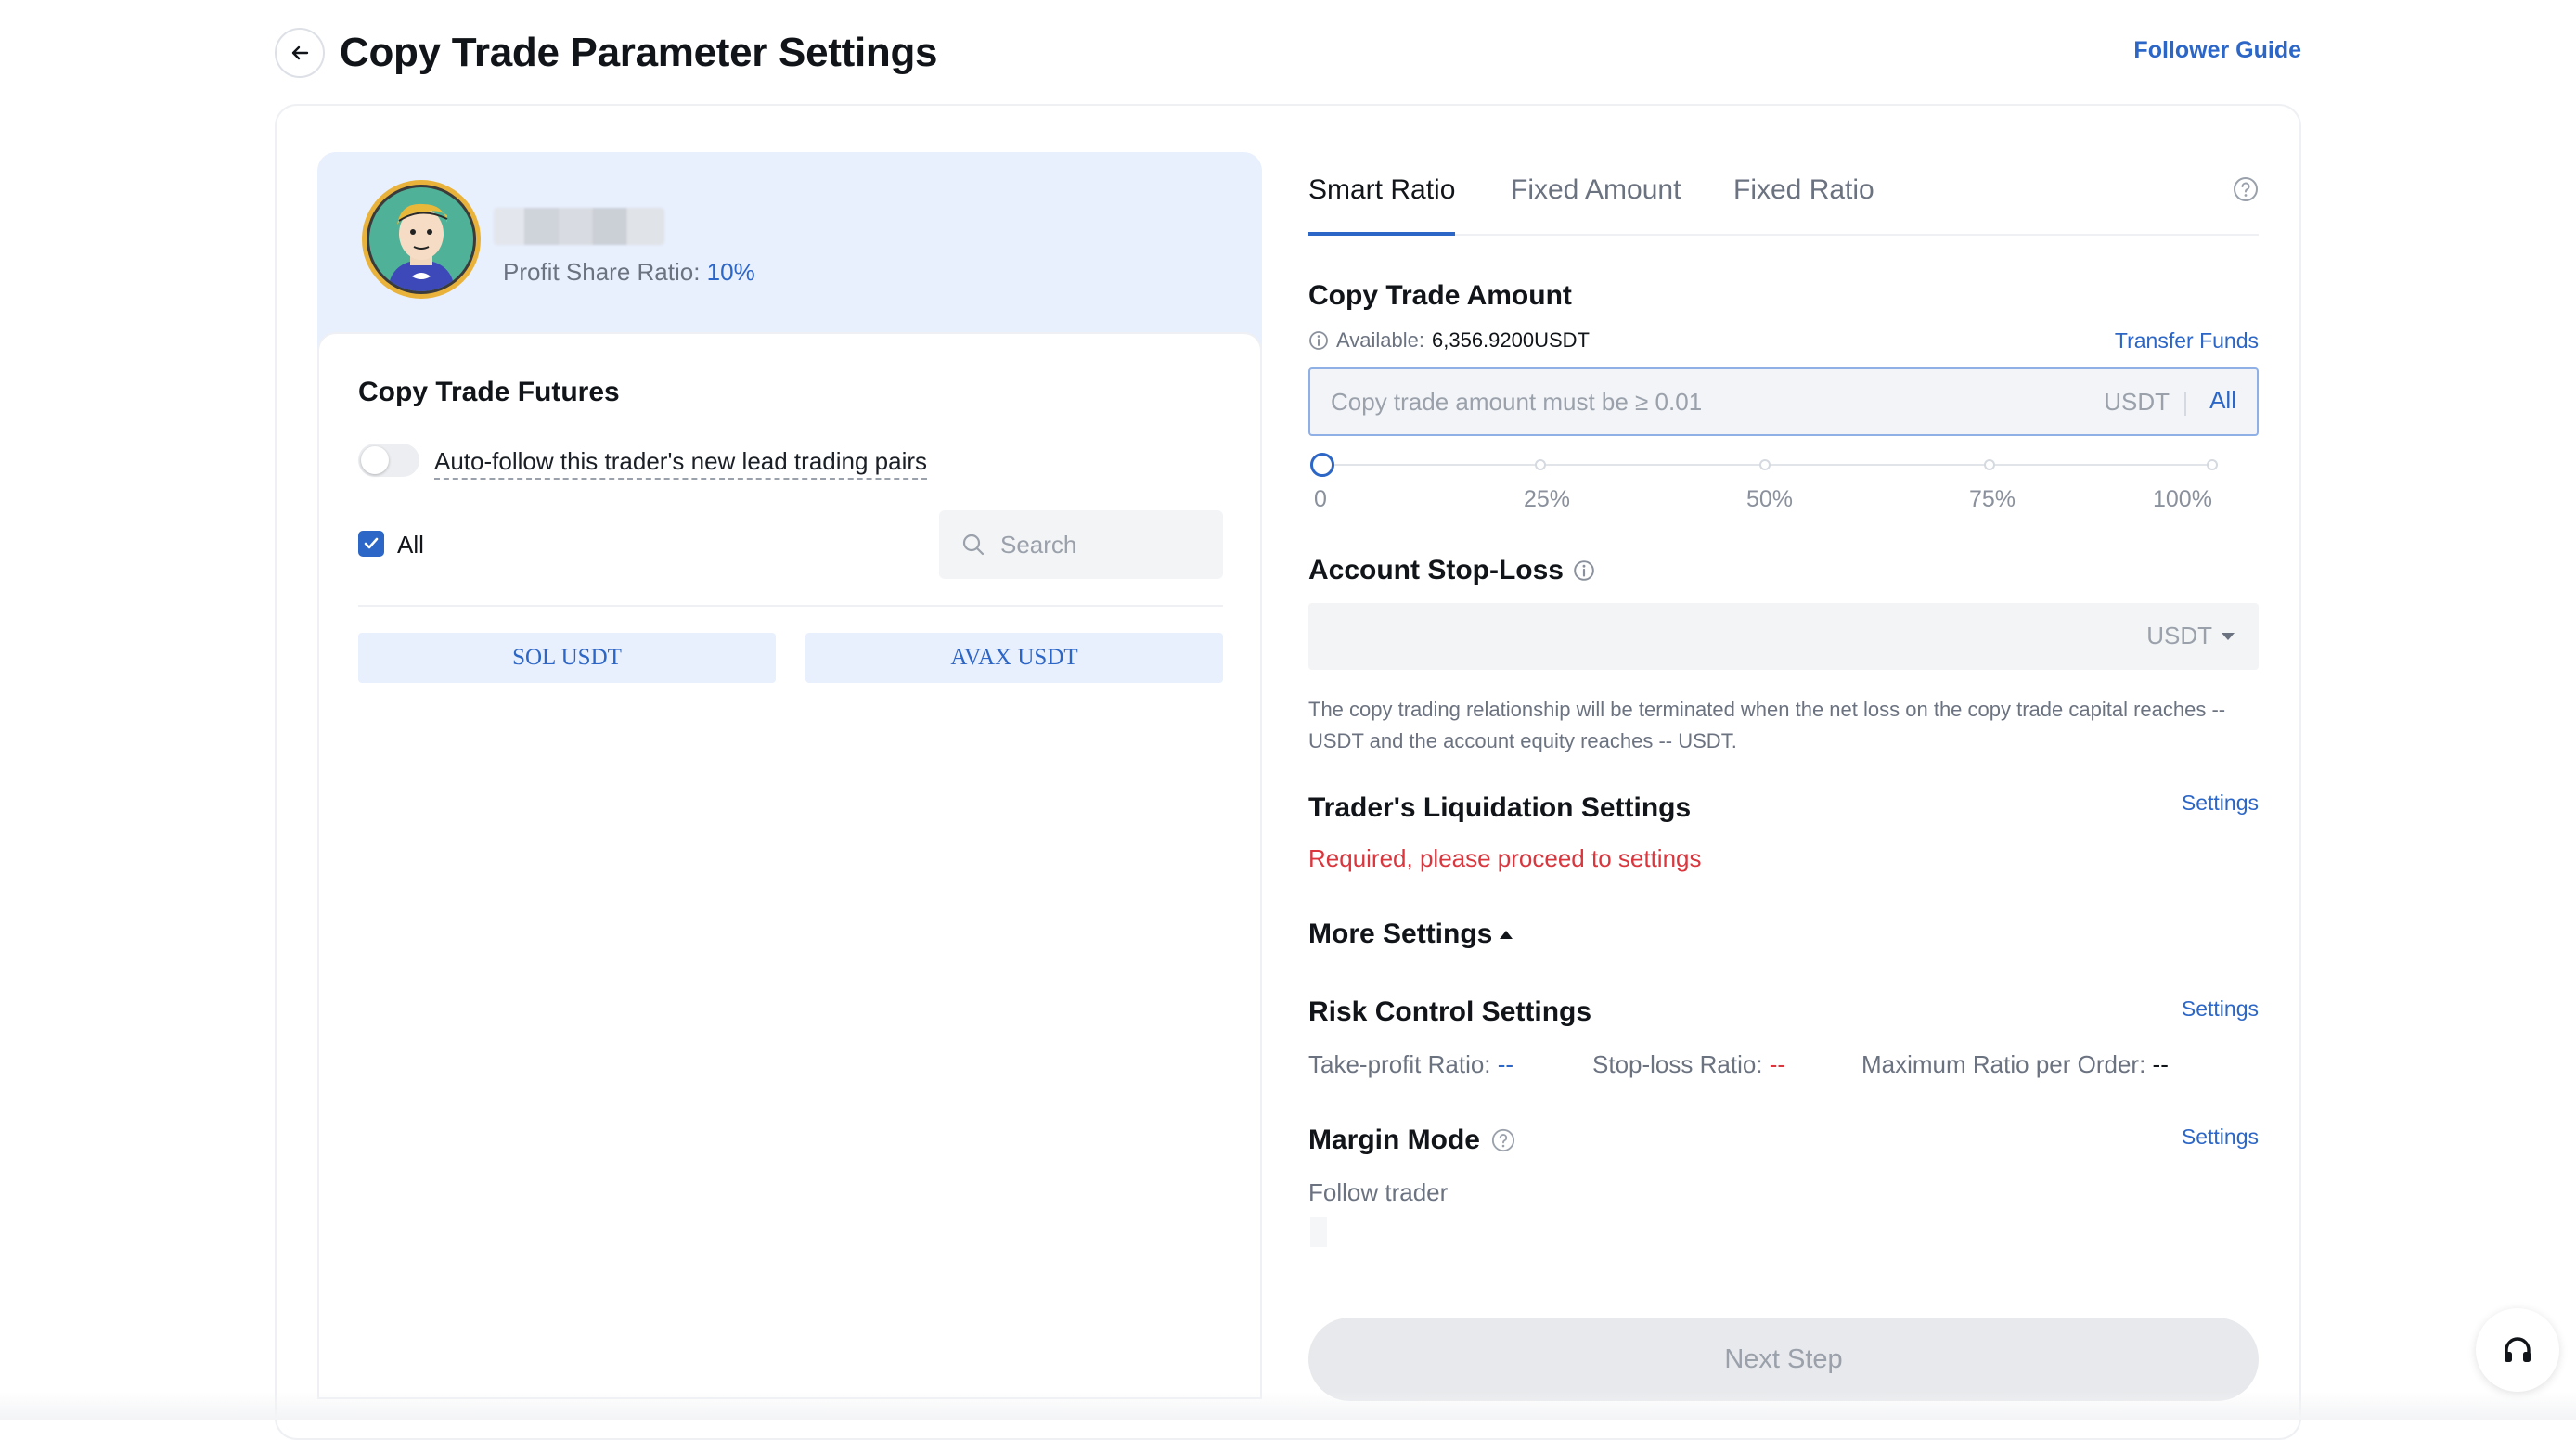 Image resolution: width=2576 pixels, height=1440 pixels. I want to click on margin-mode-settings-link: Settings, so click(2221, 1137).